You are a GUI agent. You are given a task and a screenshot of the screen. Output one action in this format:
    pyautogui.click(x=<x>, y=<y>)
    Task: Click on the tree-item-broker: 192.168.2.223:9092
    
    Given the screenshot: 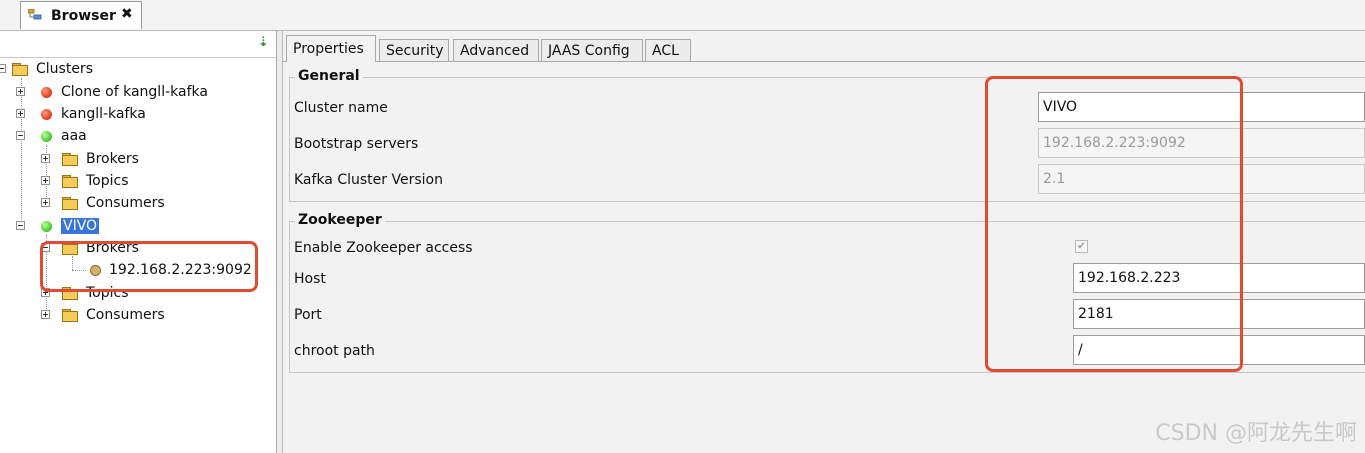 What is the action you would take?
    pyautogui.click(x=171, y=270)
    